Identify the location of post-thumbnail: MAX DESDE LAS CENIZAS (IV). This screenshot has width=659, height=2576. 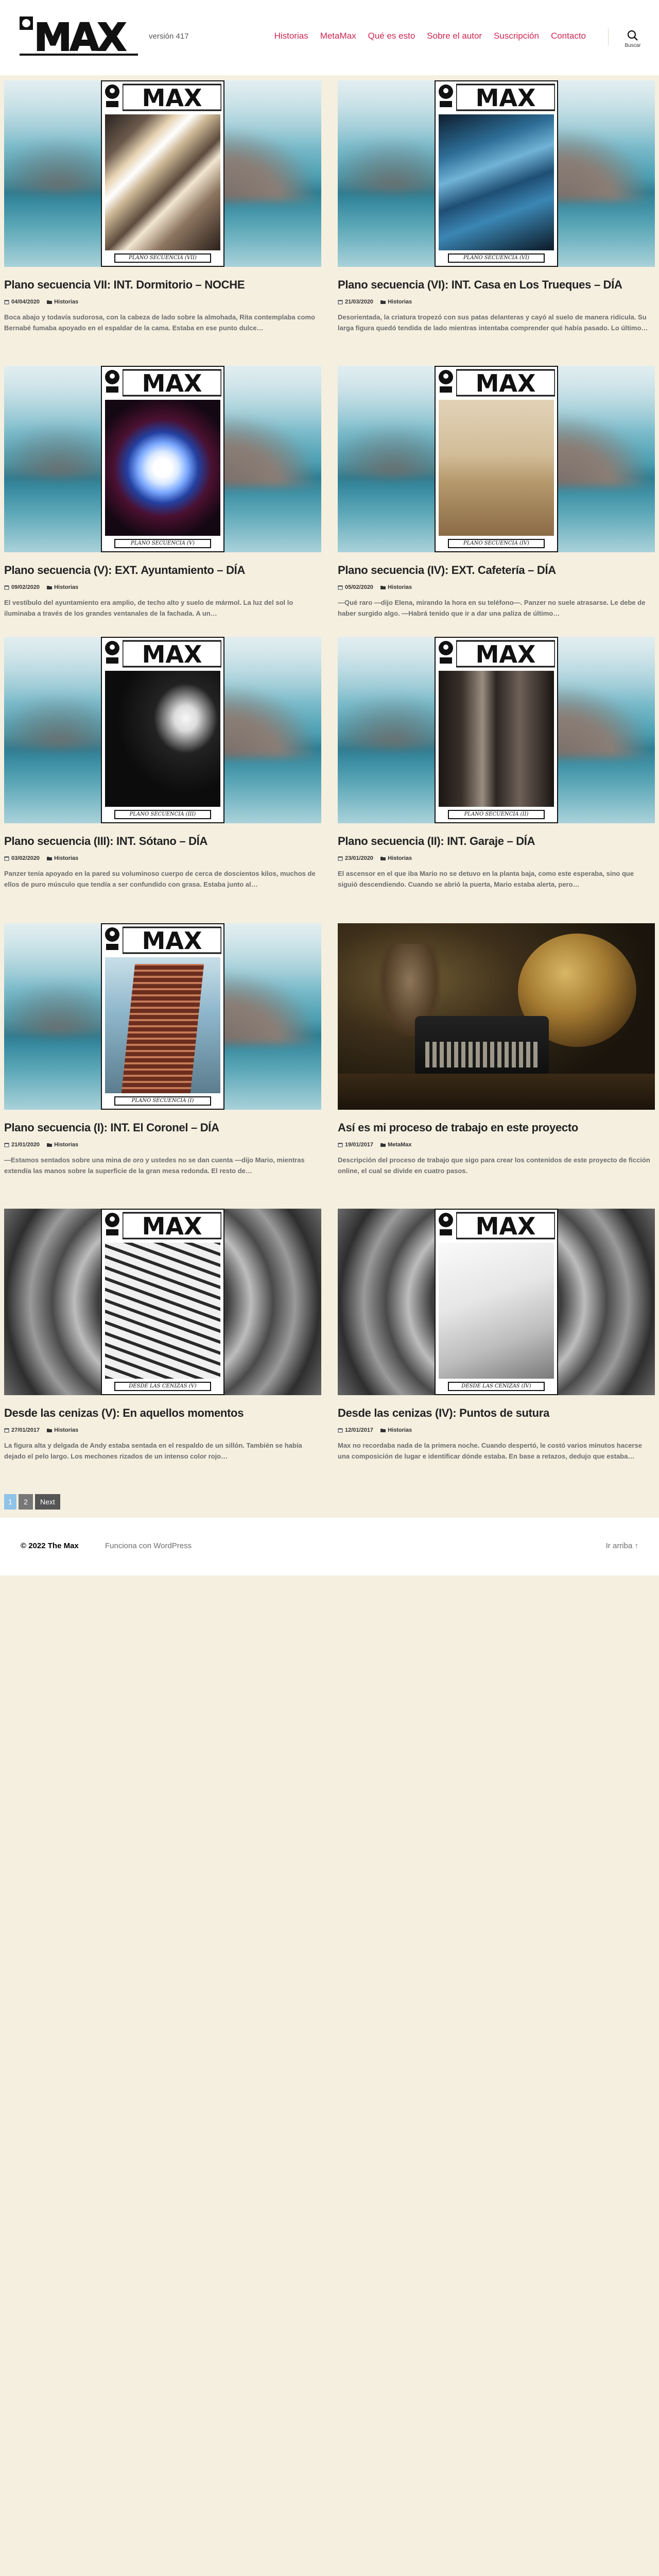
(497, 1302).